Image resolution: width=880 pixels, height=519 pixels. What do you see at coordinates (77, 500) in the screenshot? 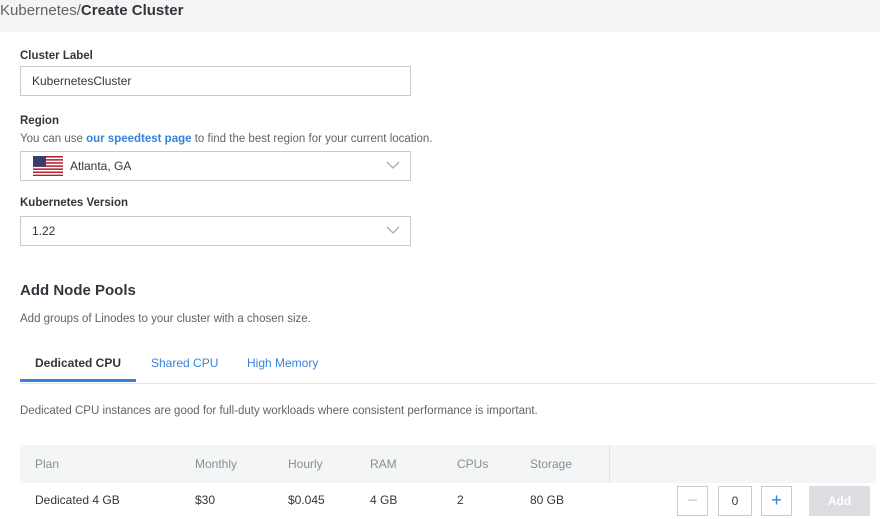
I see `plan-cell: Dedicated 4 GB` at bounding box center [77, 500].